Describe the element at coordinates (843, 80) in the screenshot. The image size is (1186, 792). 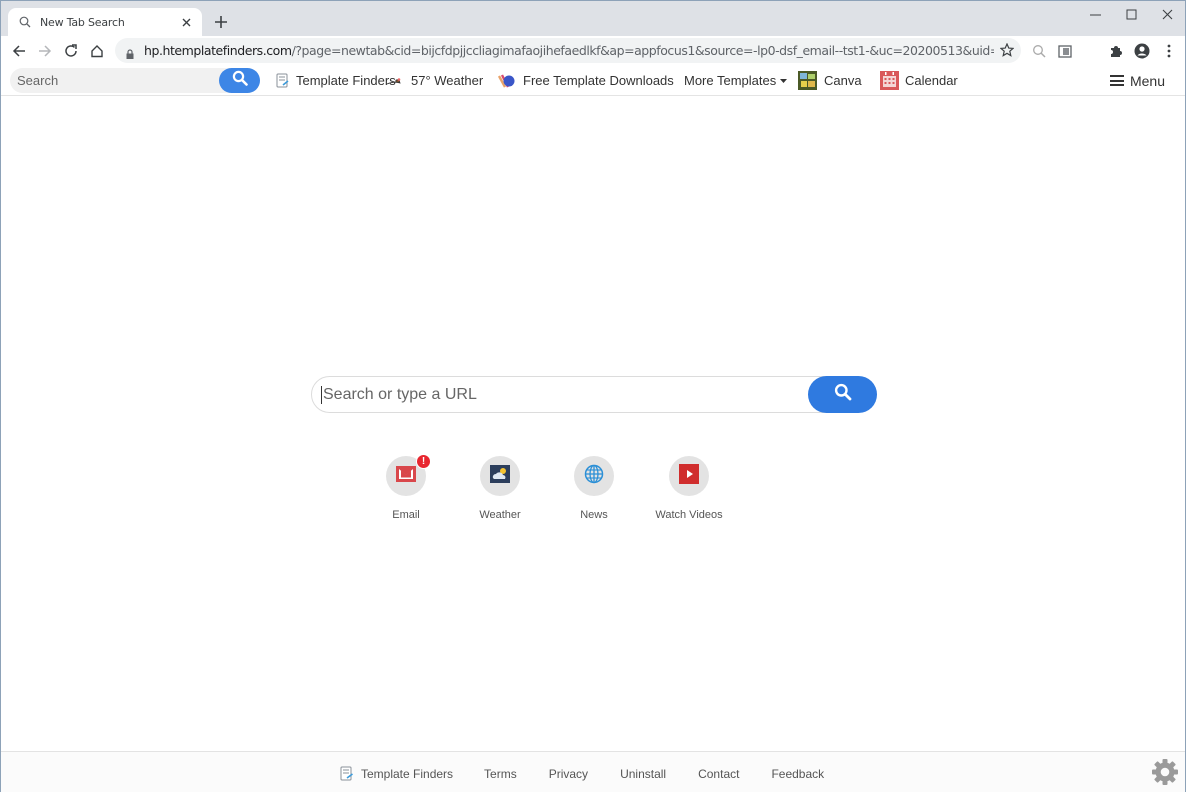
I see `canva-label: Canva` at that location.